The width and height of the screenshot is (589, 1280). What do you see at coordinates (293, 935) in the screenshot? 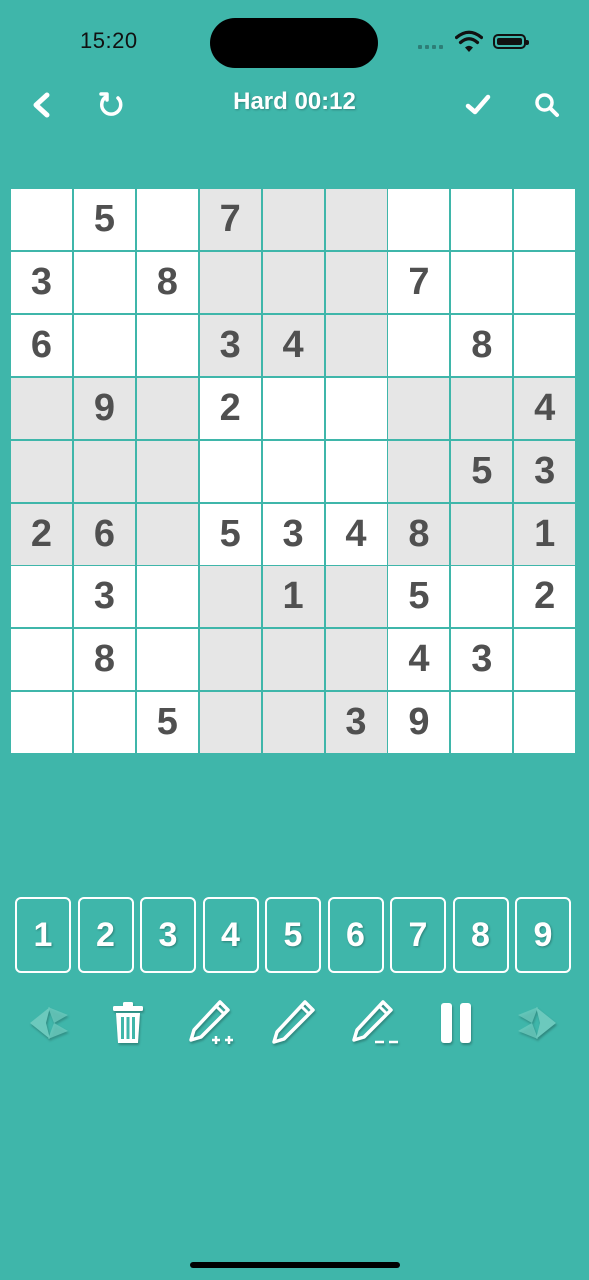
I see `number-button-5: 5` at bounding box center [293, 935].